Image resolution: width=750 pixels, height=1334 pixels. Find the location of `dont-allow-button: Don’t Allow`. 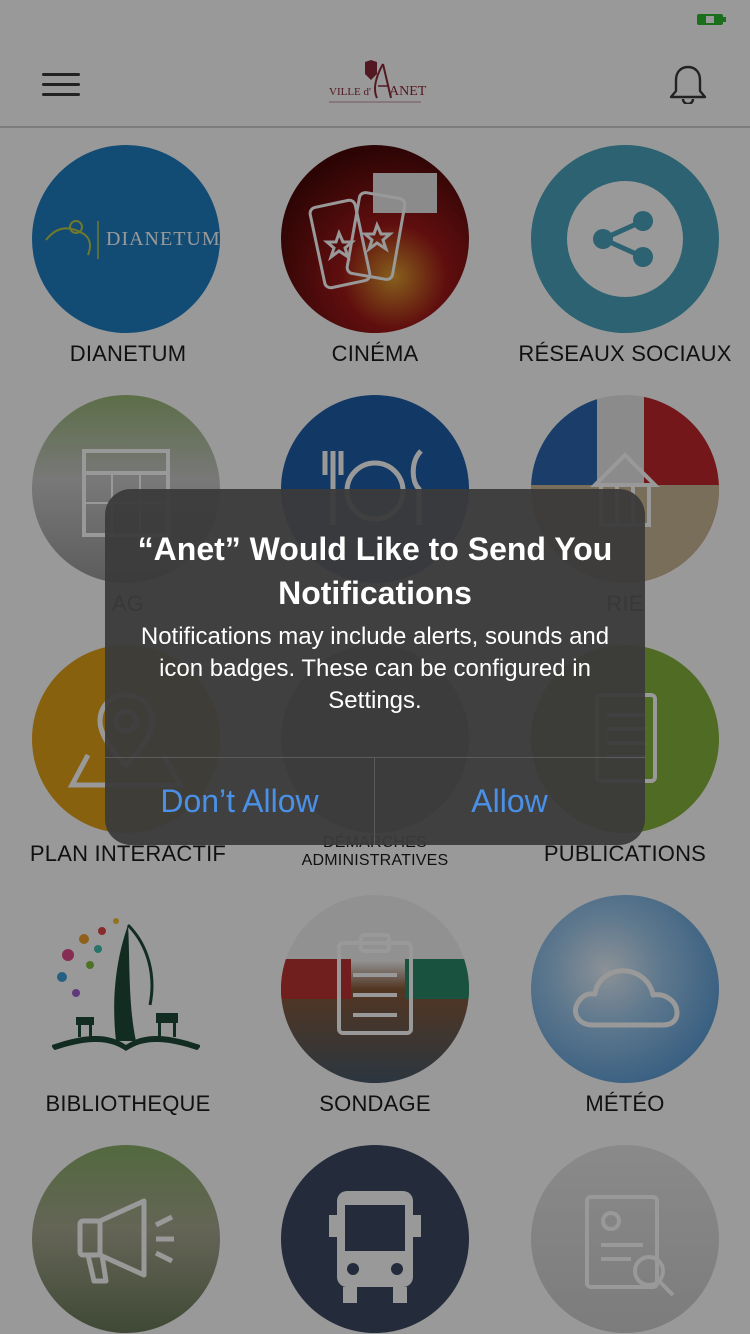

dont-allow-button: Don’t Allow is located at coordinates (239, 801).